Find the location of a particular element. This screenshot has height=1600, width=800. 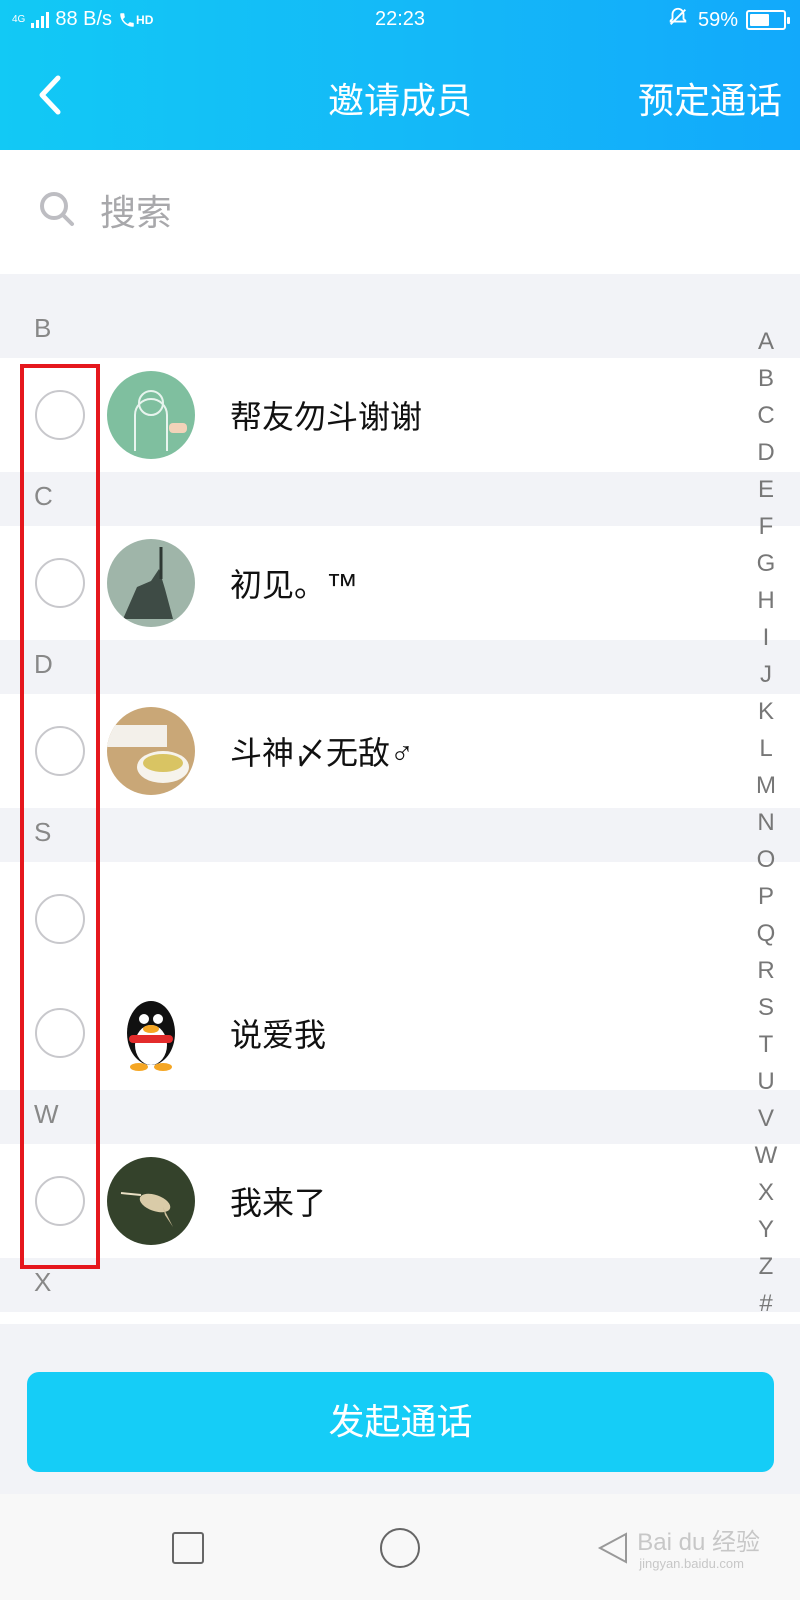

start-call-button: 发起通话 is located at coordinates (400, 1422).